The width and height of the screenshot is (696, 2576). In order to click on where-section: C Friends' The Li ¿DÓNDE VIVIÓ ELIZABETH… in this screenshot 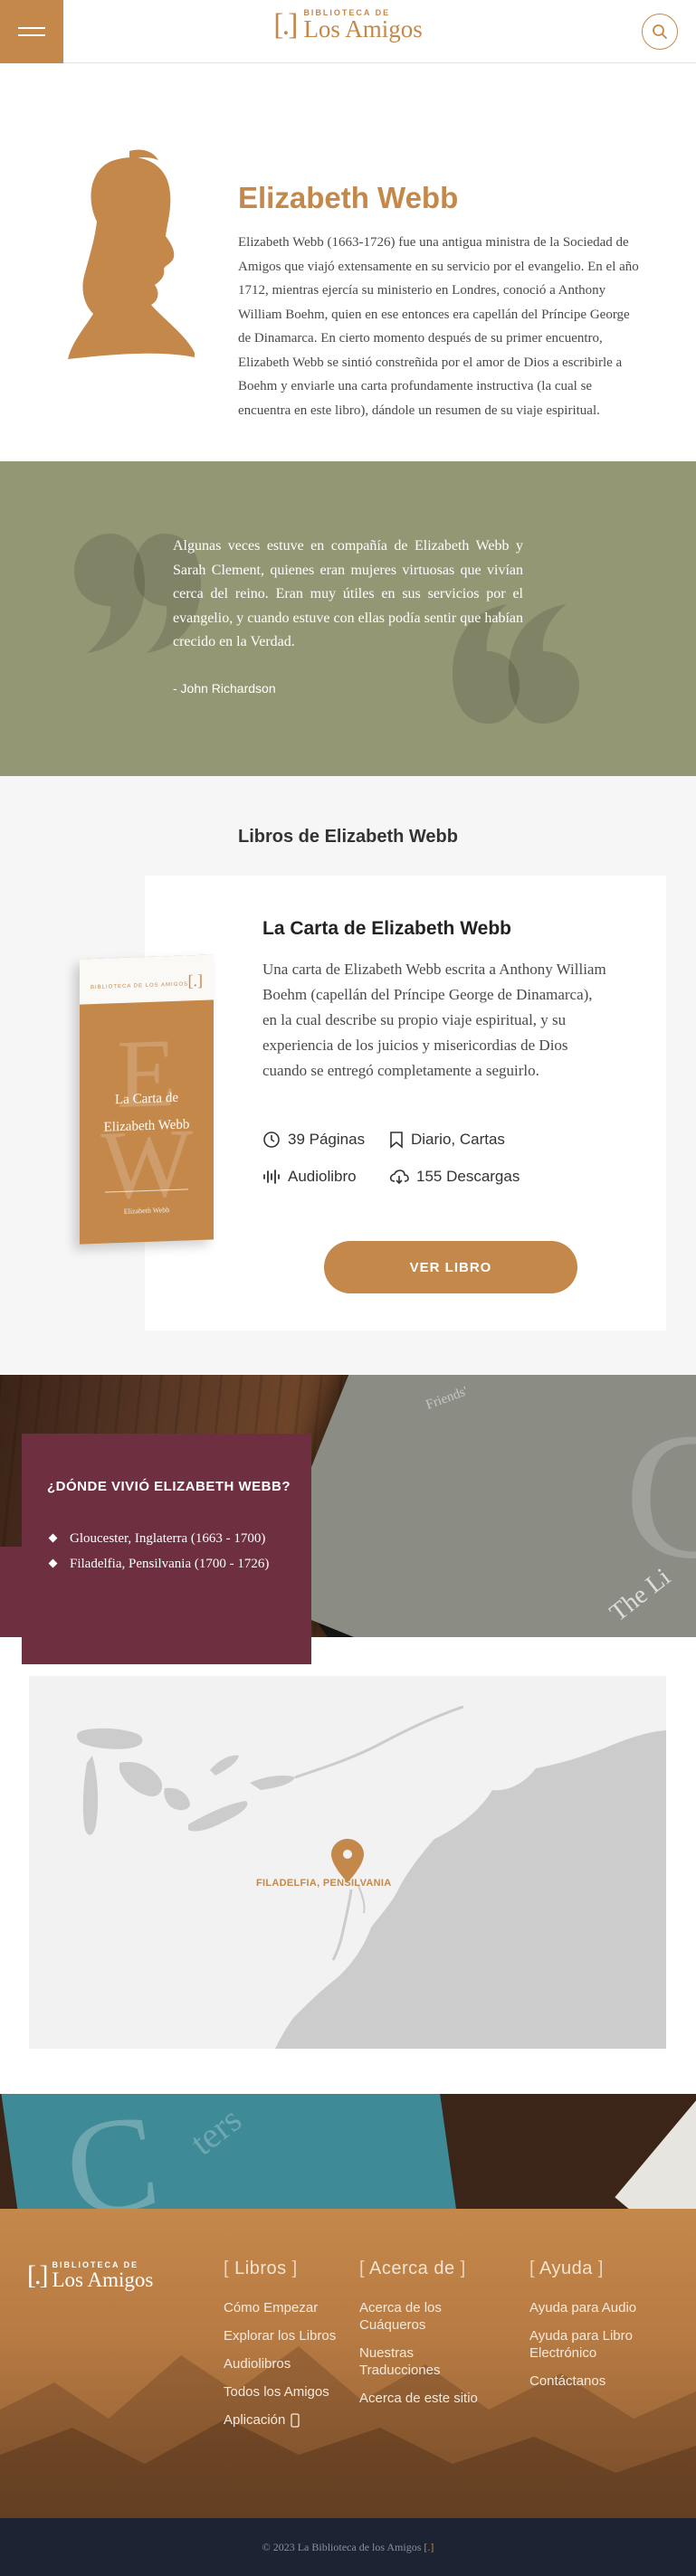, I will do `click(348, 1523)`.